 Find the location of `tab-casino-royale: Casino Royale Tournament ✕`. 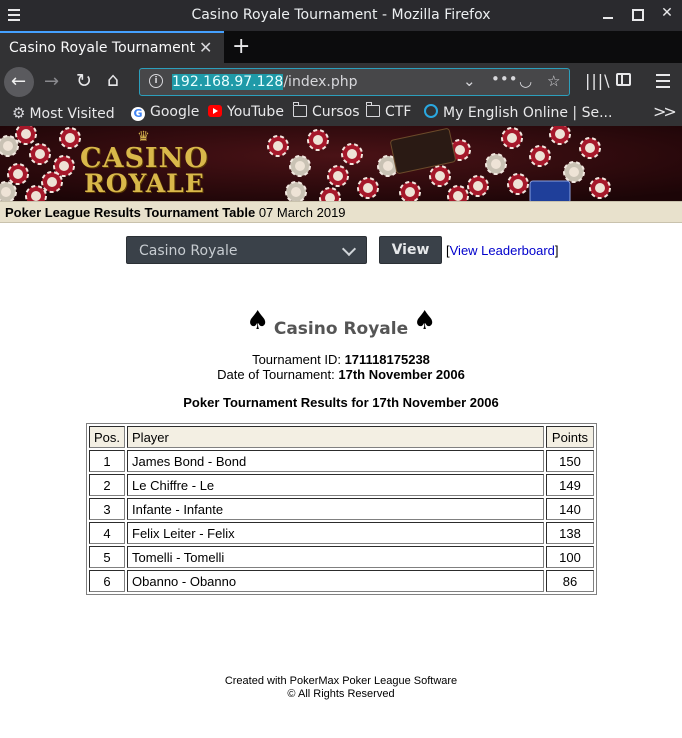

tab-casino-royale: Casino Royale Tournament ✕ is located at coordinates (112, 47).